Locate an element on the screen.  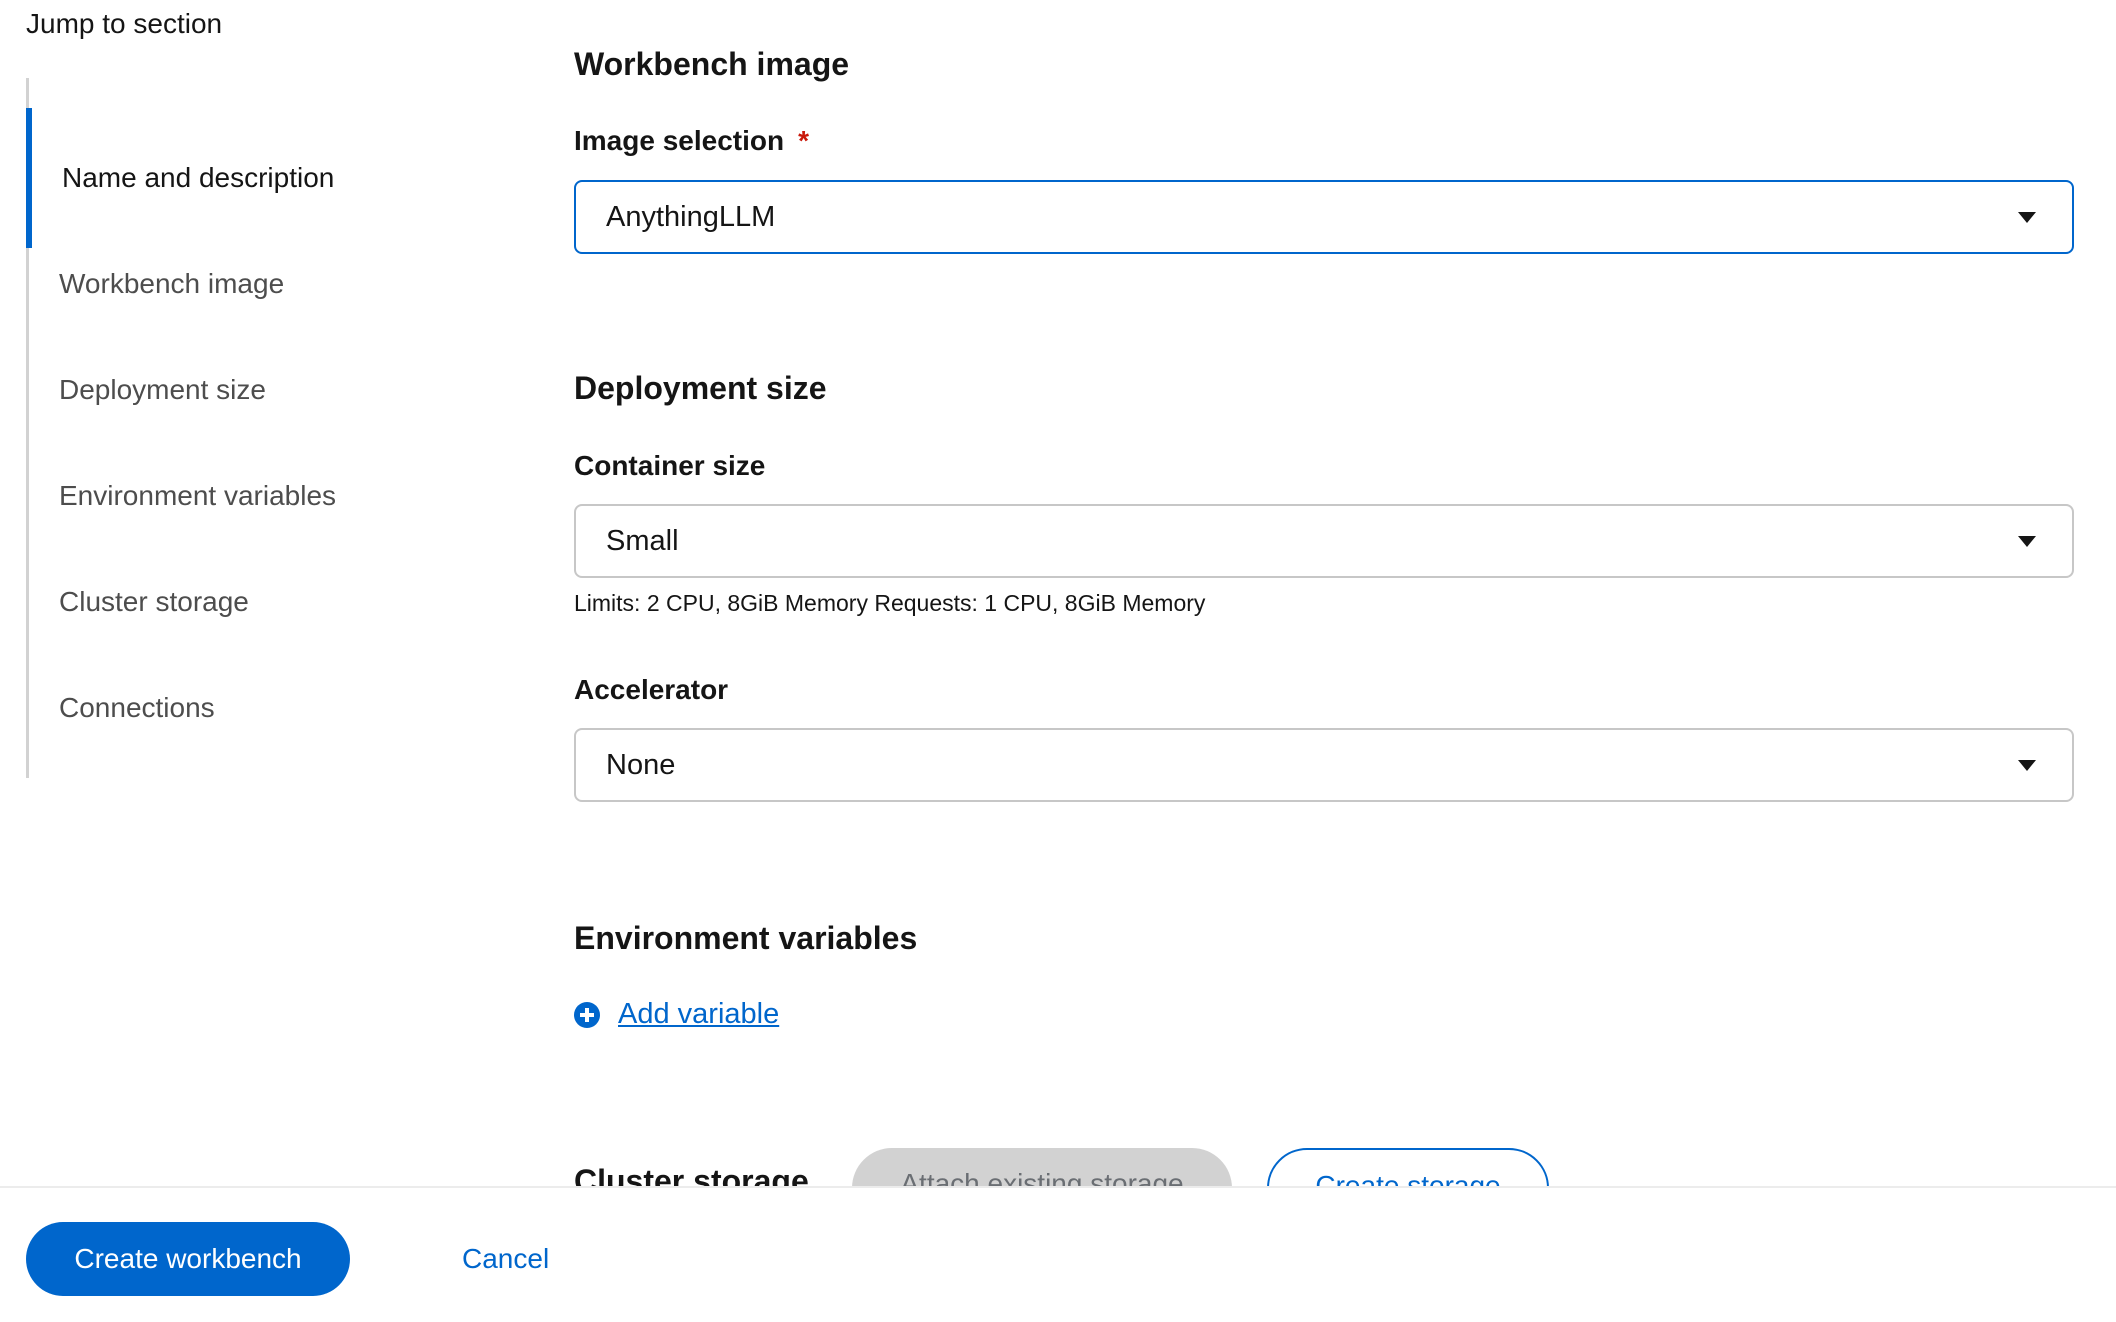
container-size-label: Container size is located at coordinates (670, 465).